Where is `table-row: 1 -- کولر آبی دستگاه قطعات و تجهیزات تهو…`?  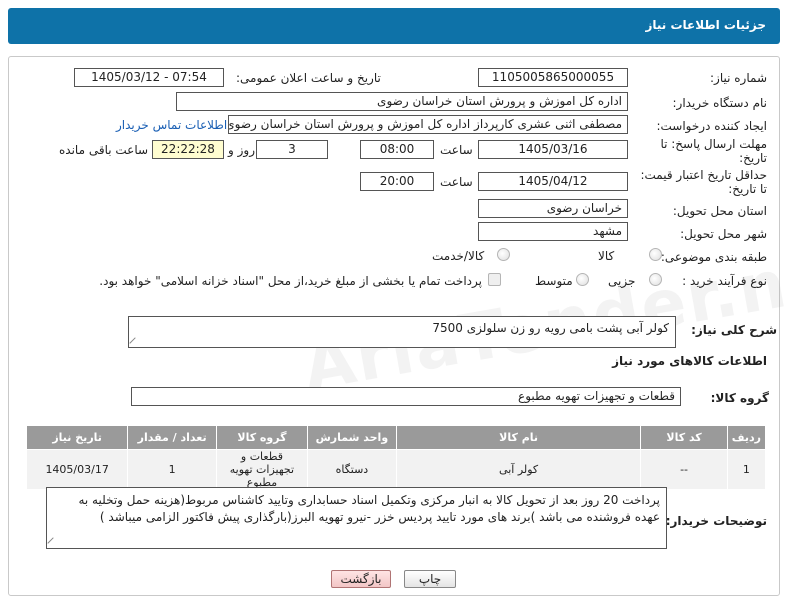 table-row: 1 -- کولر آبی دستگاه قطعات و تجهیزات تهو… is located at coordinates (396, 469).